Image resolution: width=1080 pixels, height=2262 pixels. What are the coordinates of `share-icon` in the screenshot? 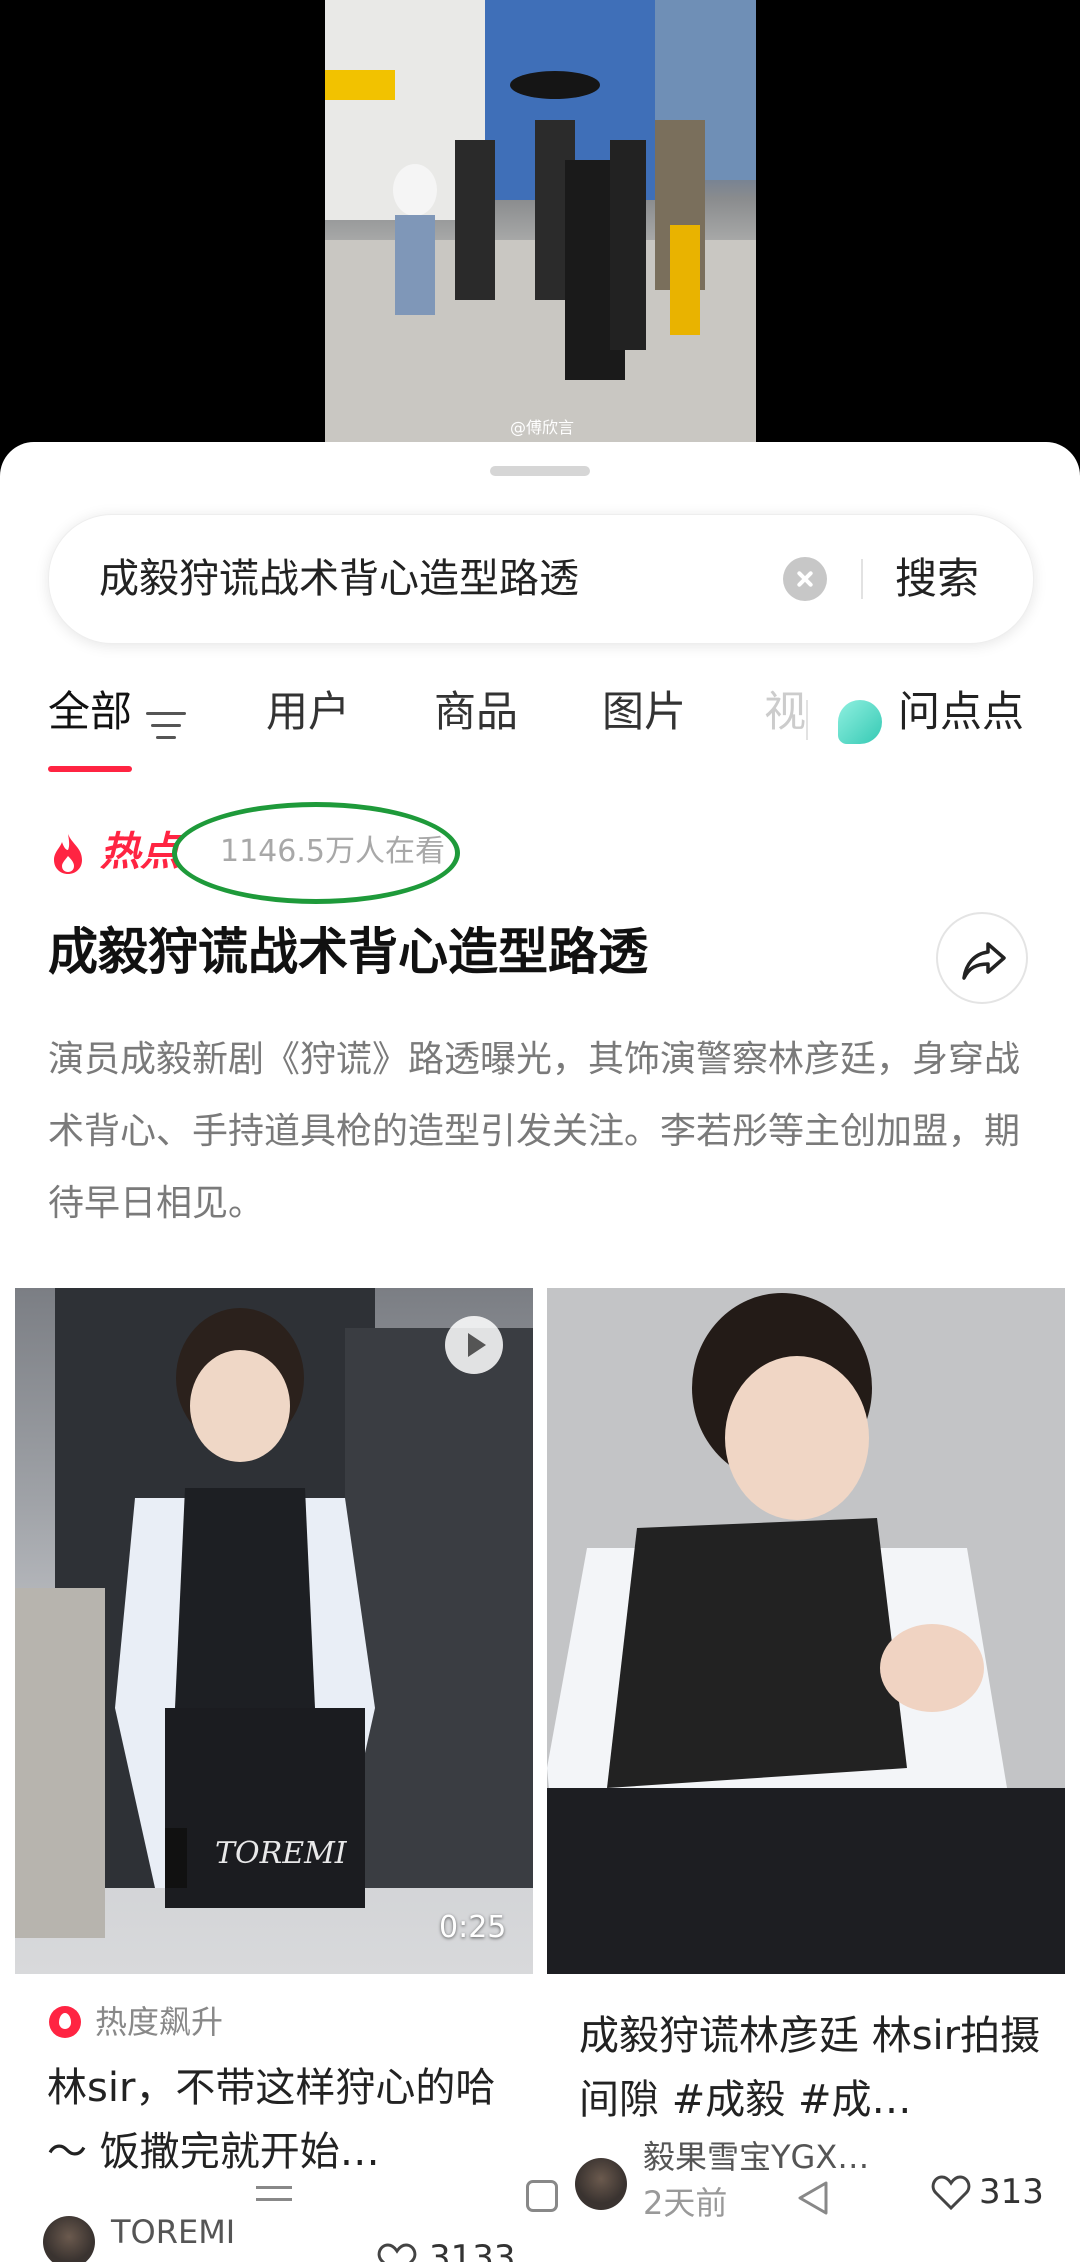 It's located at (984, 961).